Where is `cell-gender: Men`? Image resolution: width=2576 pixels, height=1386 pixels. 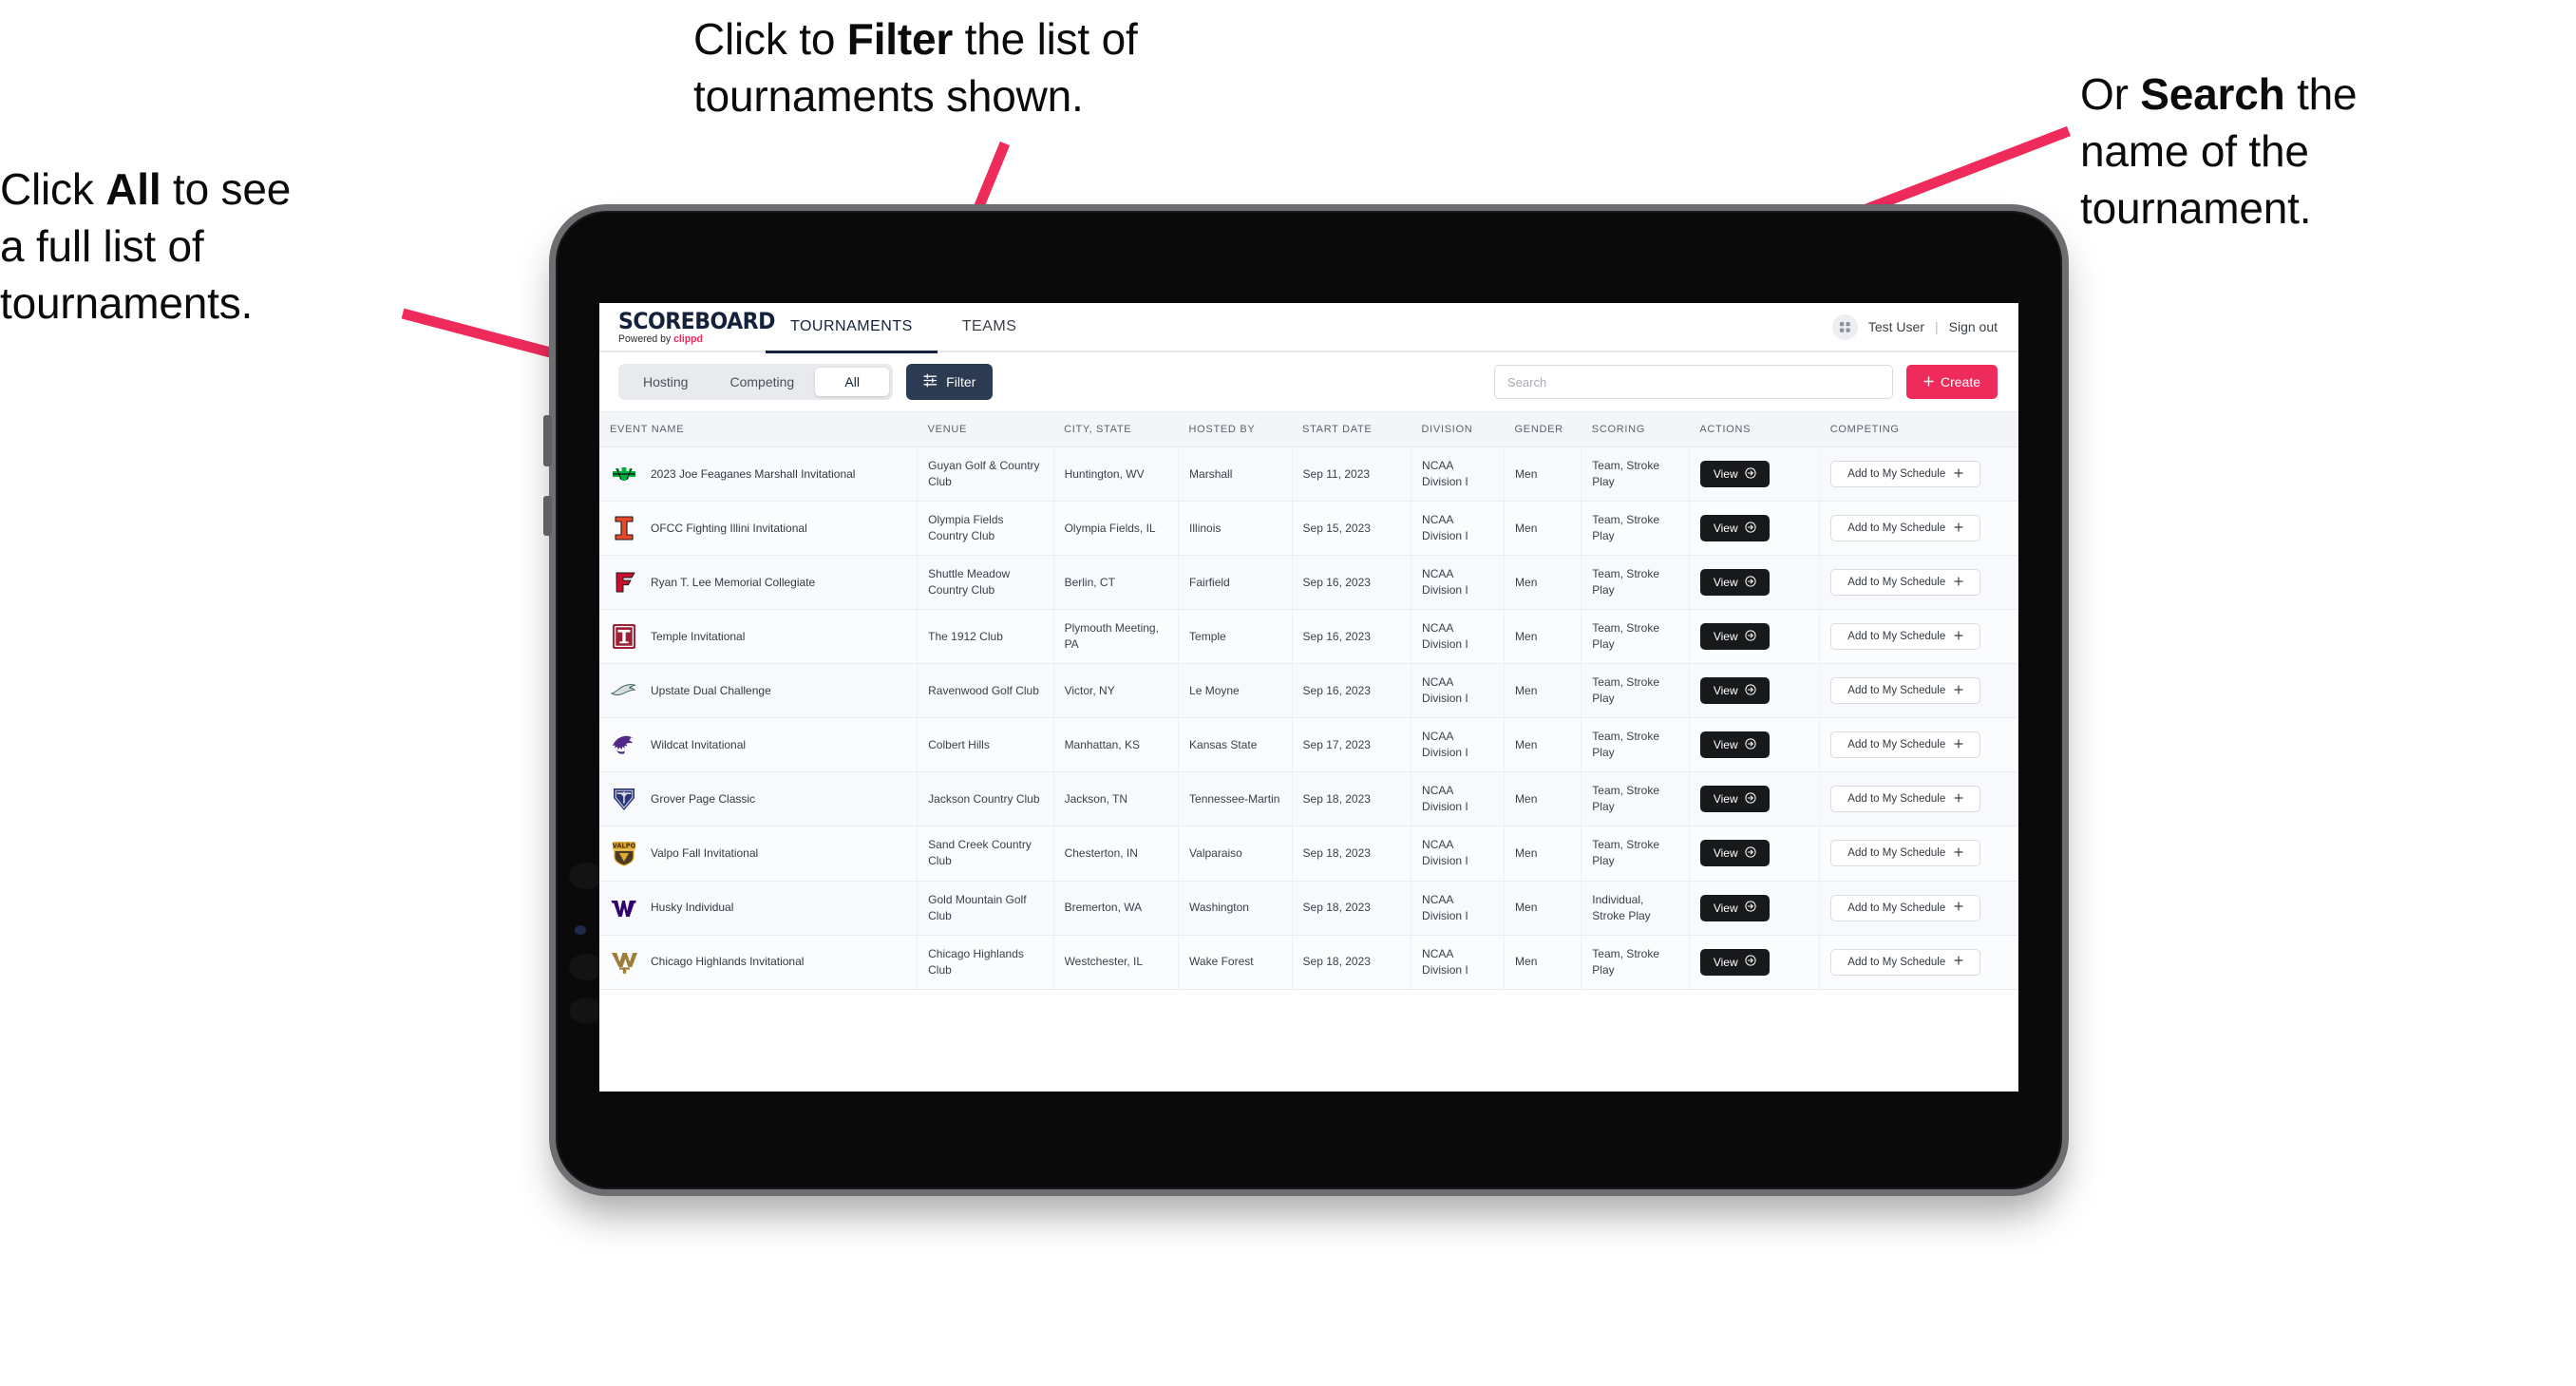 cell-gender: Men is located at coordinates (1543, 529).